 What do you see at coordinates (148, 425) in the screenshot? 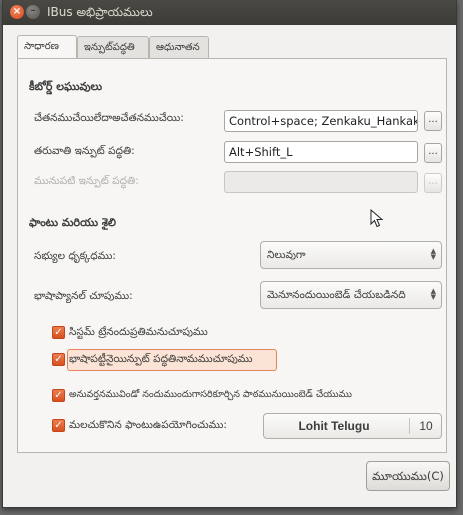
I see `custom-font-label: మలచుకొనిన ఫాంటుఉపయోగించుము:` at bounding box center [148, 425].